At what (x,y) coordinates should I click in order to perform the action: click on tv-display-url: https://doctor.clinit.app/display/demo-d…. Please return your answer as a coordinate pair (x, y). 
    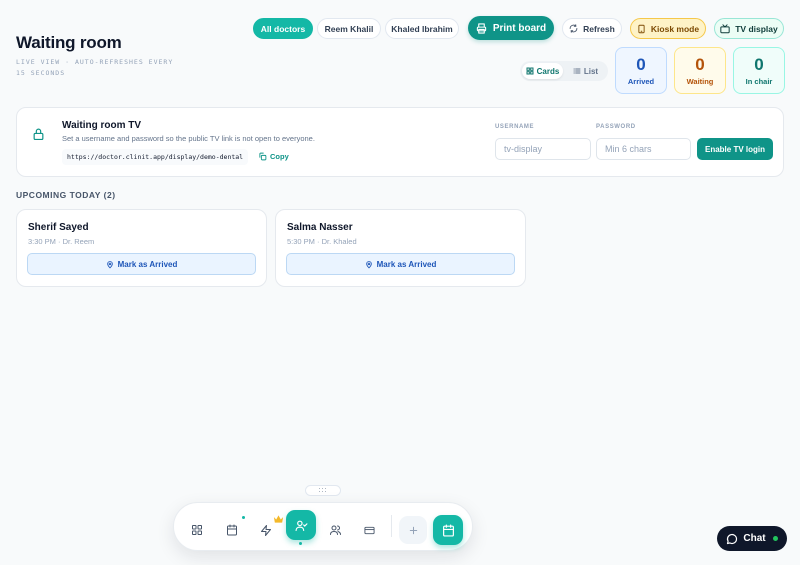
    Looking at the image, I should click on (155, 157).